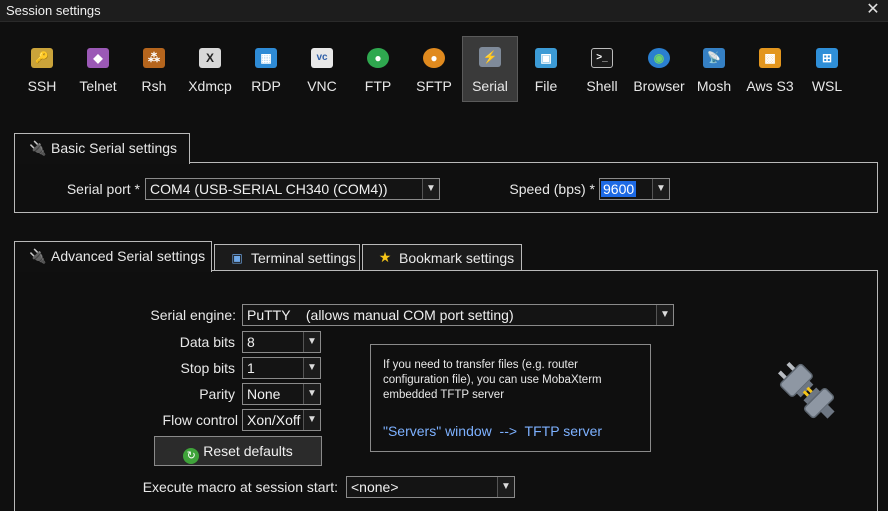  Describe the element at coordinates (457, 258) in the screenshot. I see `tab-label: Bookmark settings` at that location.